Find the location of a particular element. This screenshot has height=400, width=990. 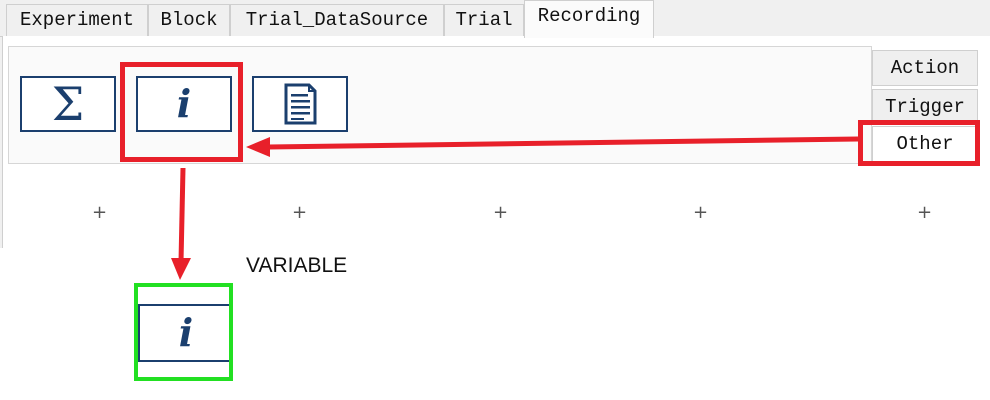

tab-label: Block is located at coordinates (189, 20).